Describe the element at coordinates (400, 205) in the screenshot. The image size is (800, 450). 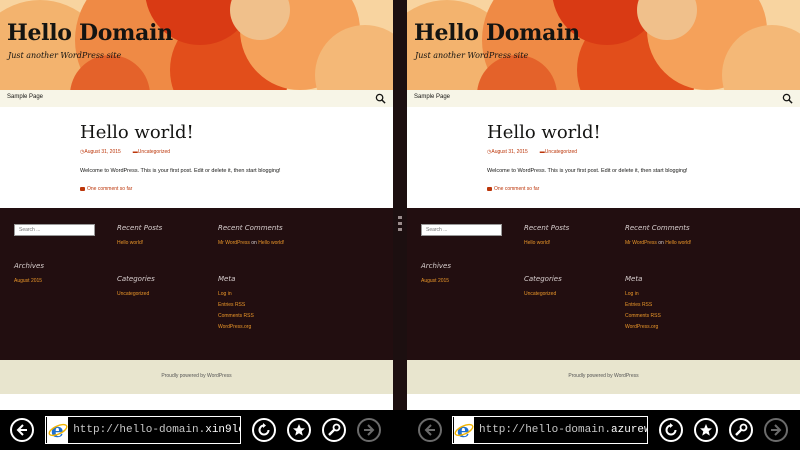
I see `split-divider` at that location.